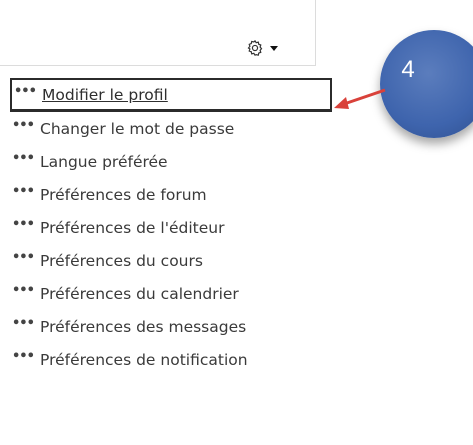 The height and width of the screenshot is (445, 473). I want to click on step-number: 4, so click(408, 69).